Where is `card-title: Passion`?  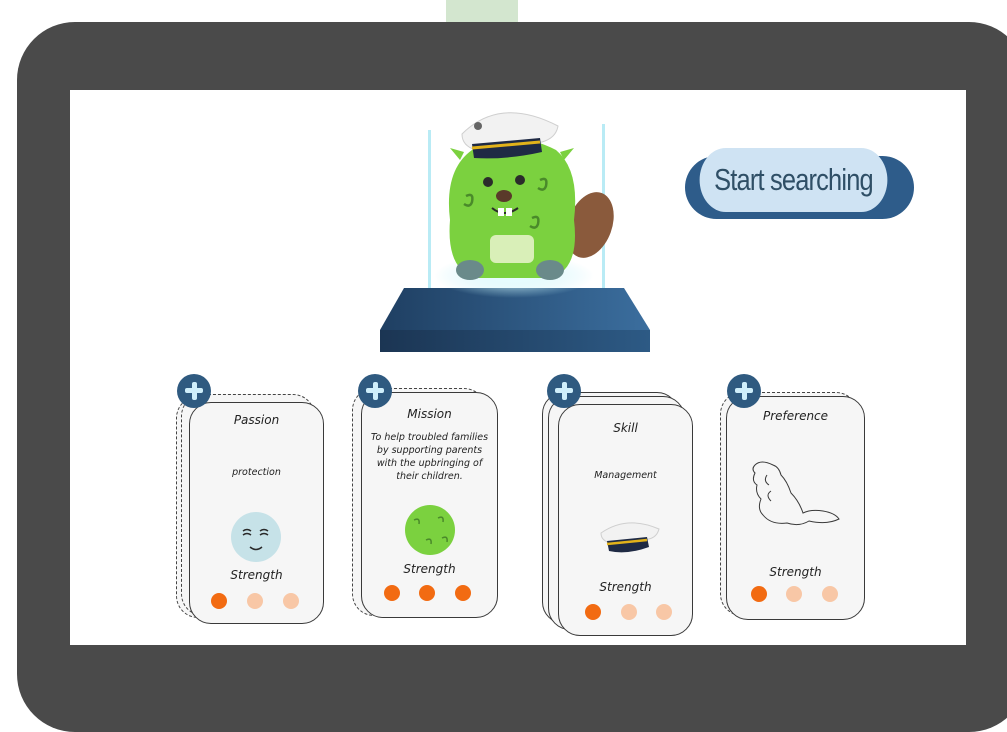
card-title: Passion is located at coordinates (256, 420).